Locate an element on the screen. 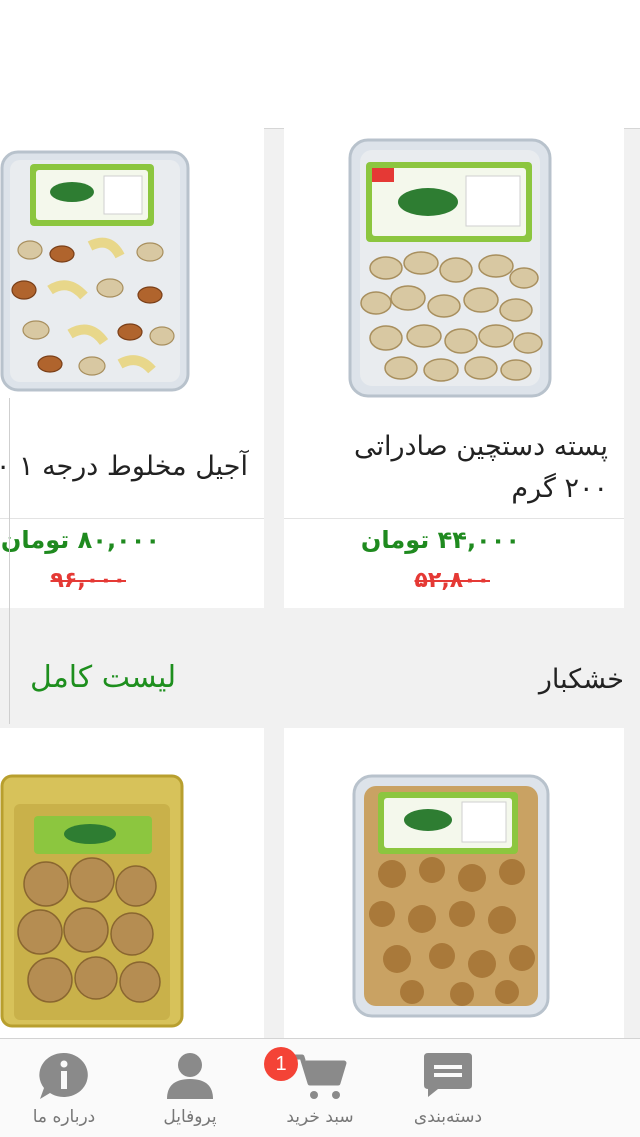 This screenshot has width=640, height=1137. cart-badge: 1 is located at coordinates (281, 1064).